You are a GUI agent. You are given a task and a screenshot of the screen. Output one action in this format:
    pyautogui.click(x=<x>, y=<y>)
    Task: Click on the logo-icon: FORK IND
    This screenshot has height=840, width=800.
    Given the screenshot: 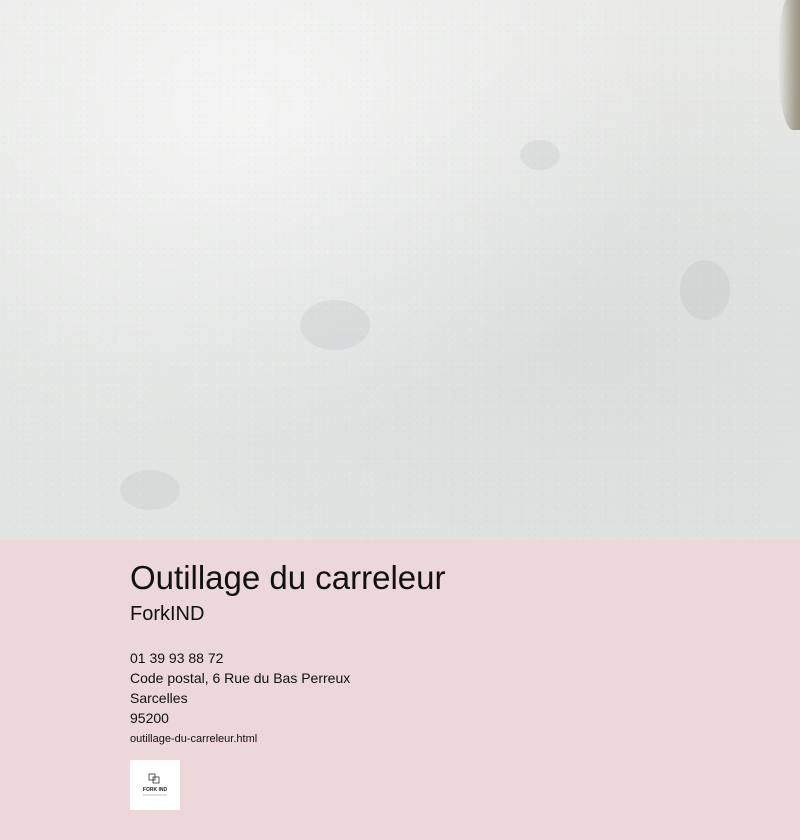 What is the action you would take?
    pyautogui.click(x=155, y=784)
    